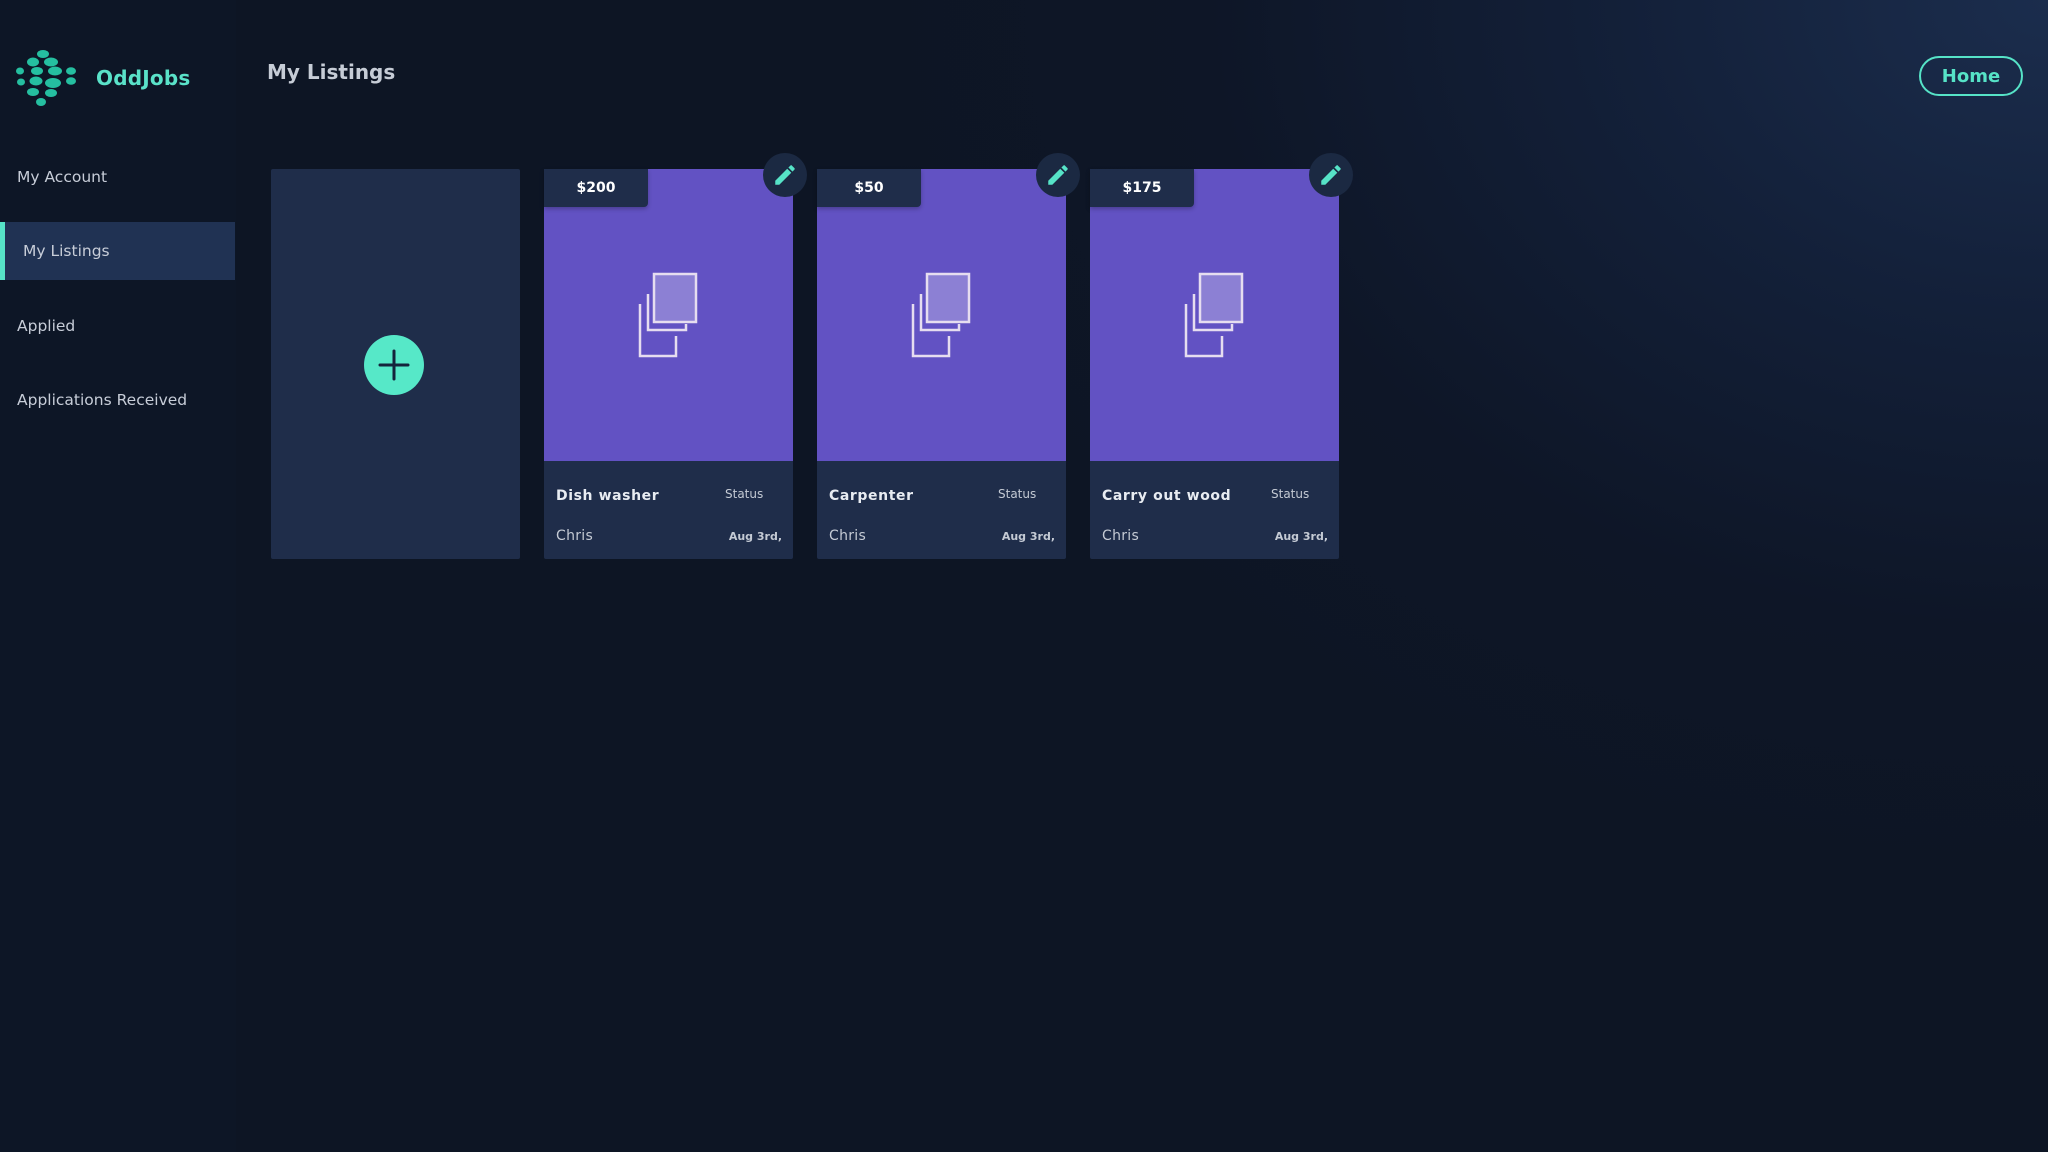 Image resolution: width=2048 pixels, height=1152 pixels. I want to click on sidebar-item-label: My Account, so click(62, 177).